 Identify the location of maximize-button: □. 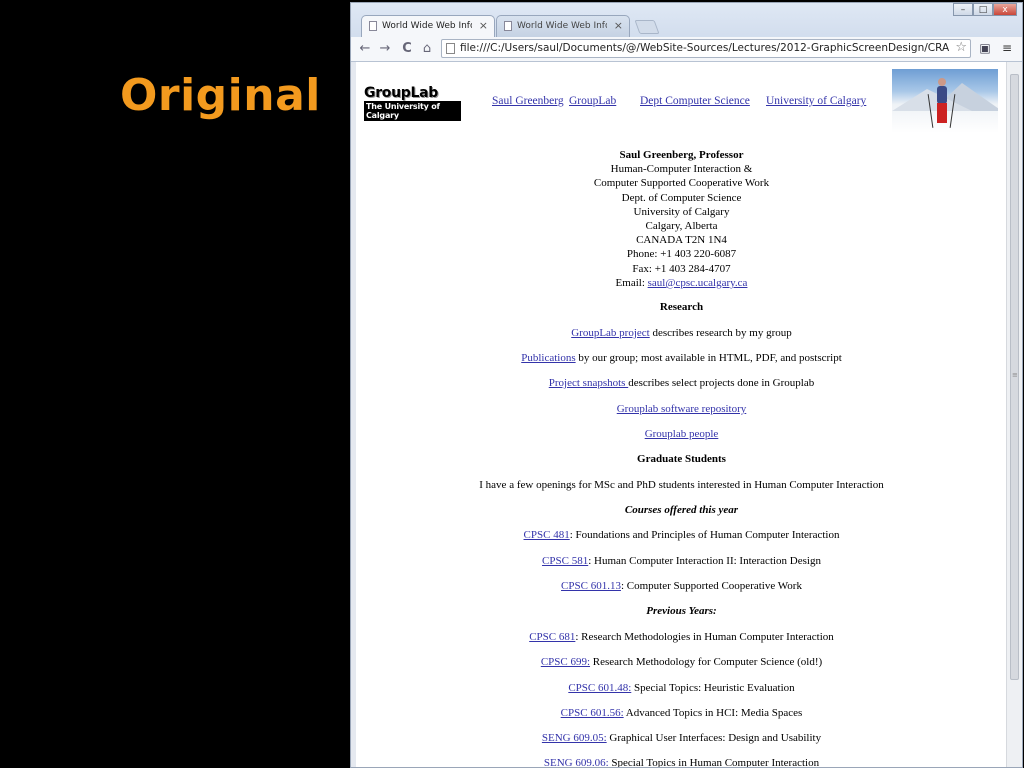
(983, 9).